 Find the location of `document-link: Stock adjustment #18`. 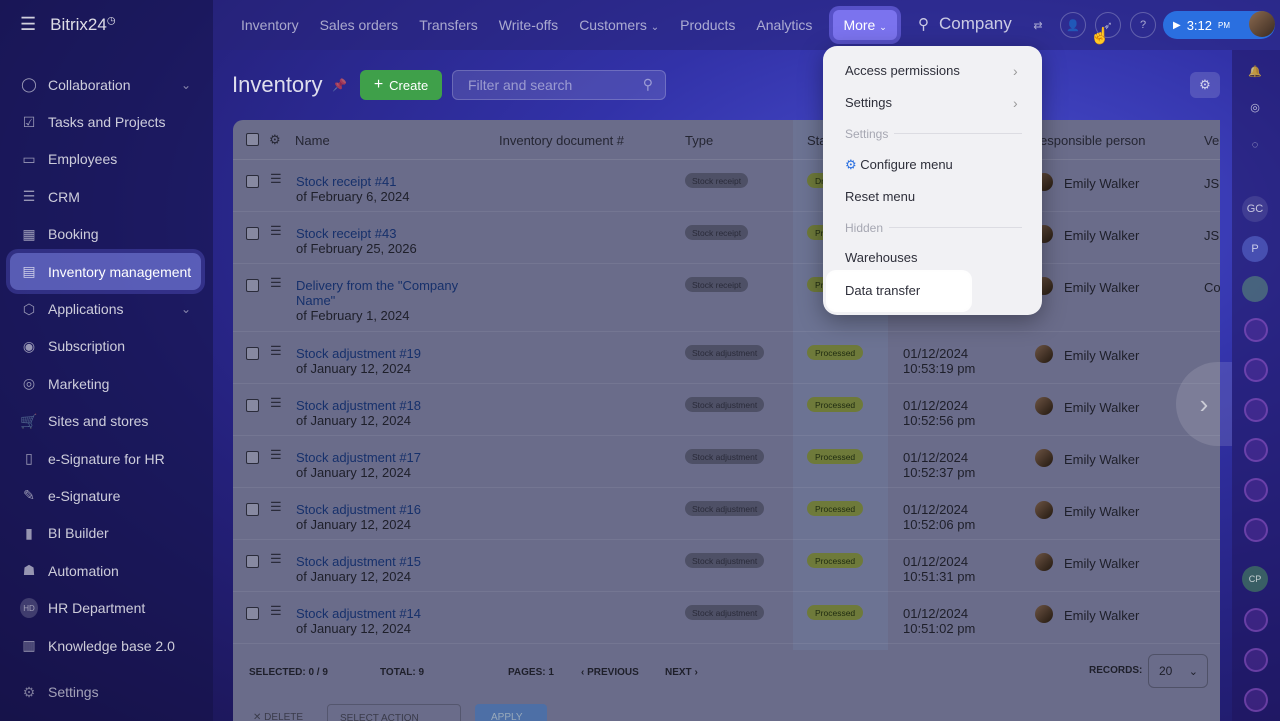

document-link: Stock adjustment #18 is located at coordinates (358, 405).